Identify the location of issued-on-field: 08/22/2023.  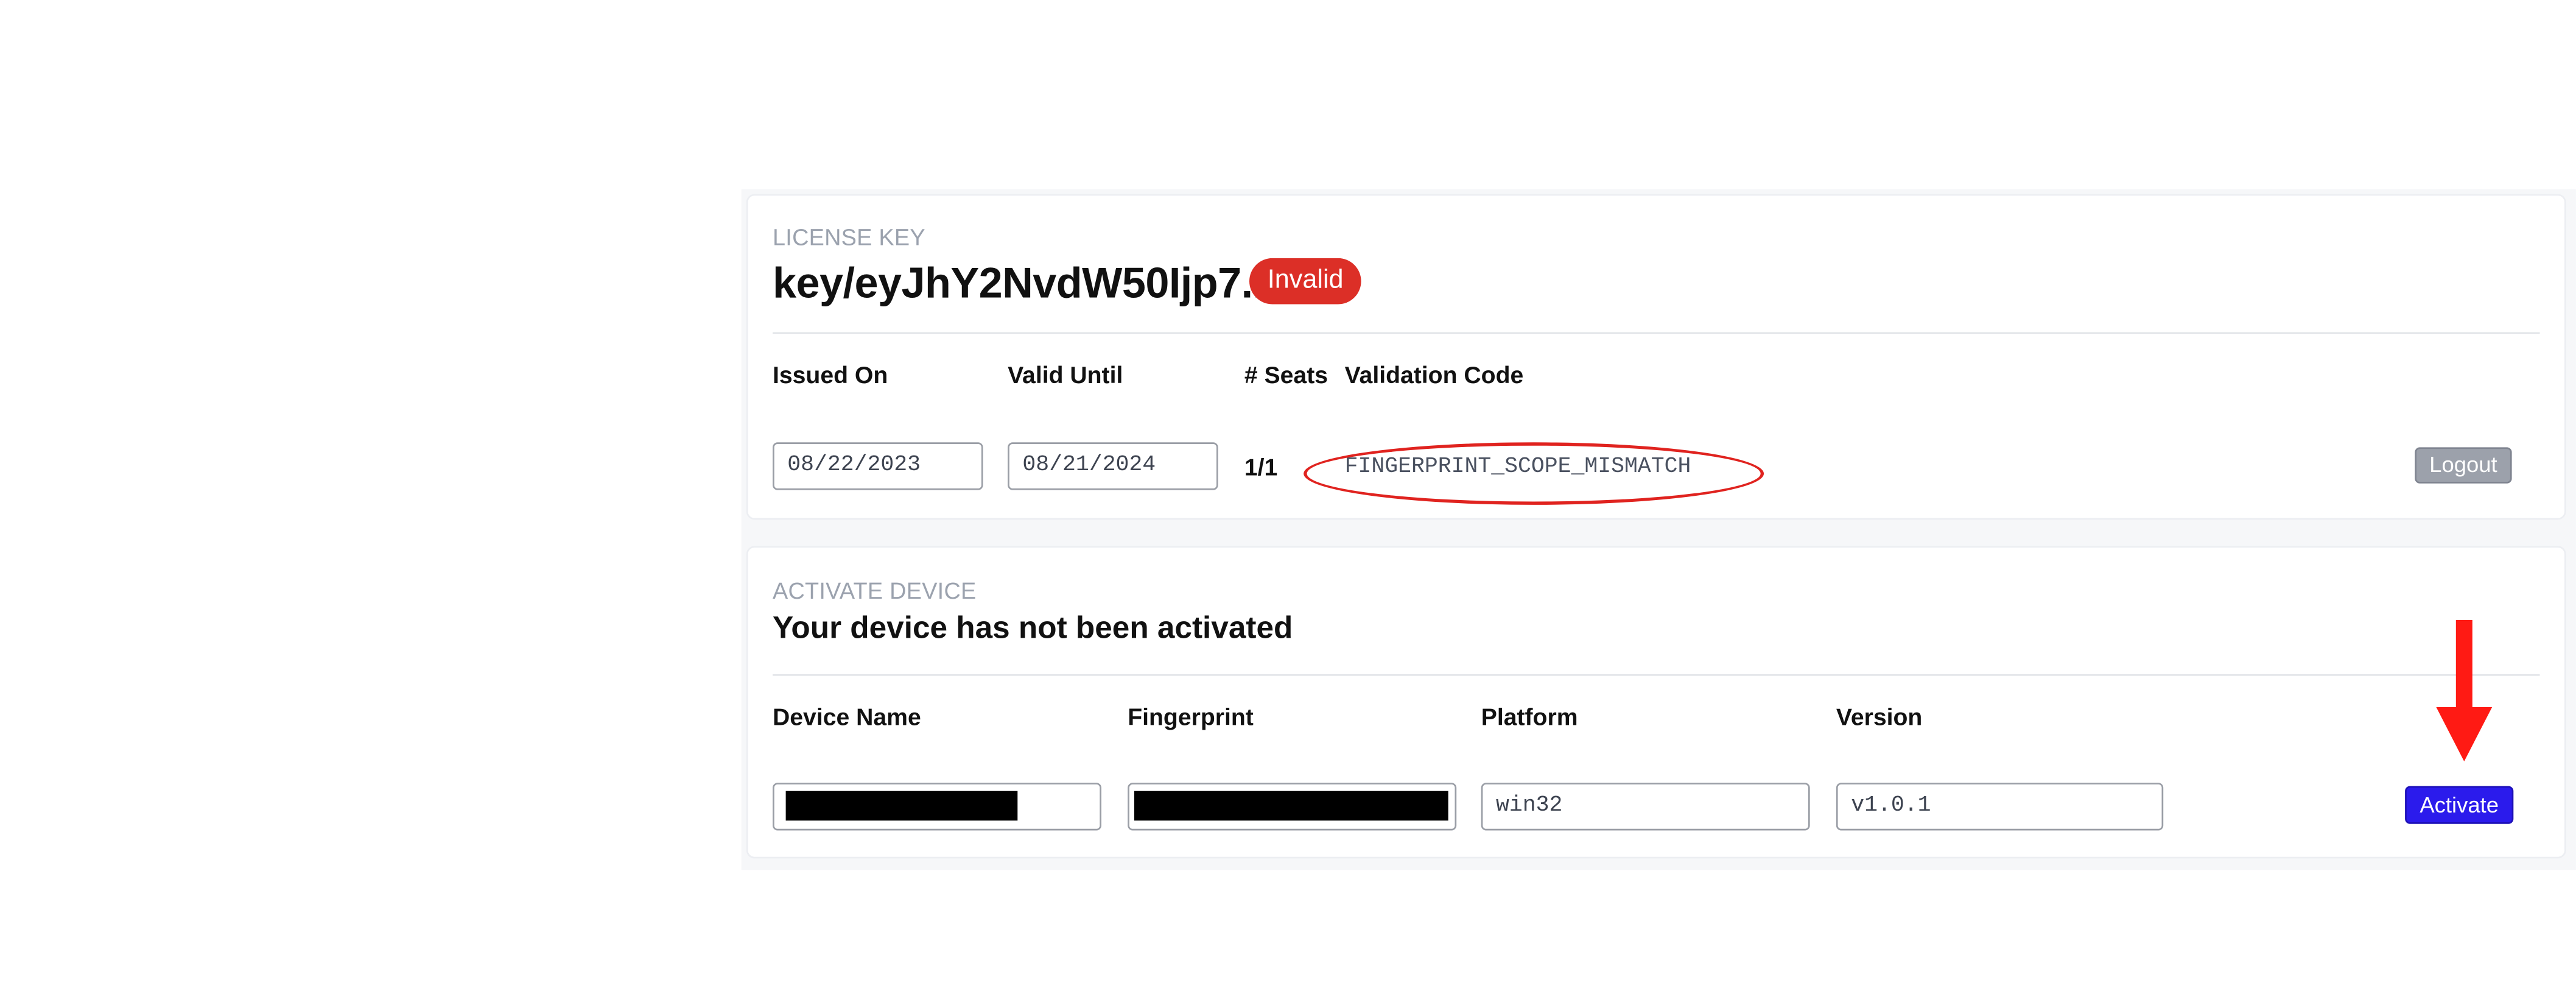
(878, 466).